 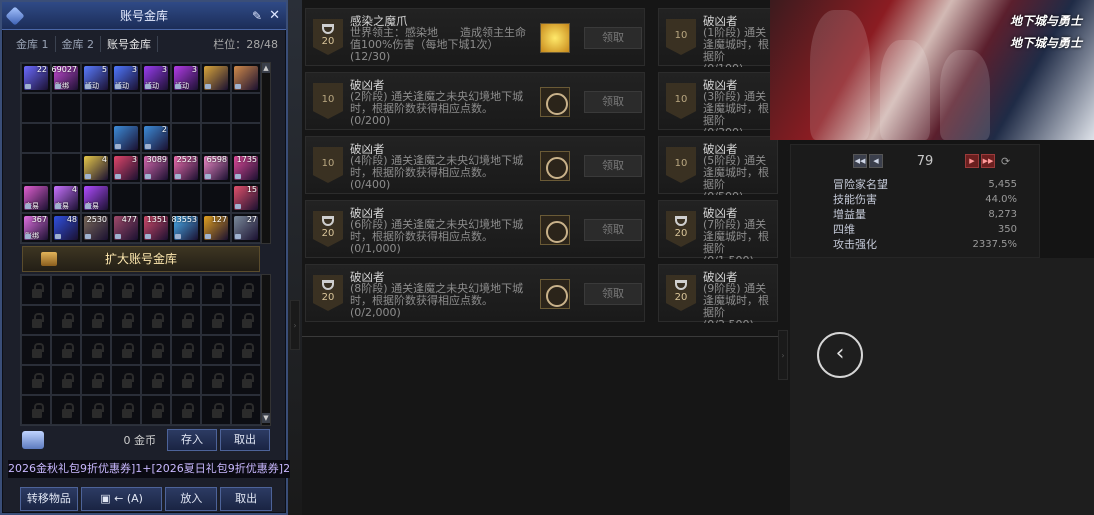 I want to click on first-page-icon: ◀◀, so click(x=860, y=161).